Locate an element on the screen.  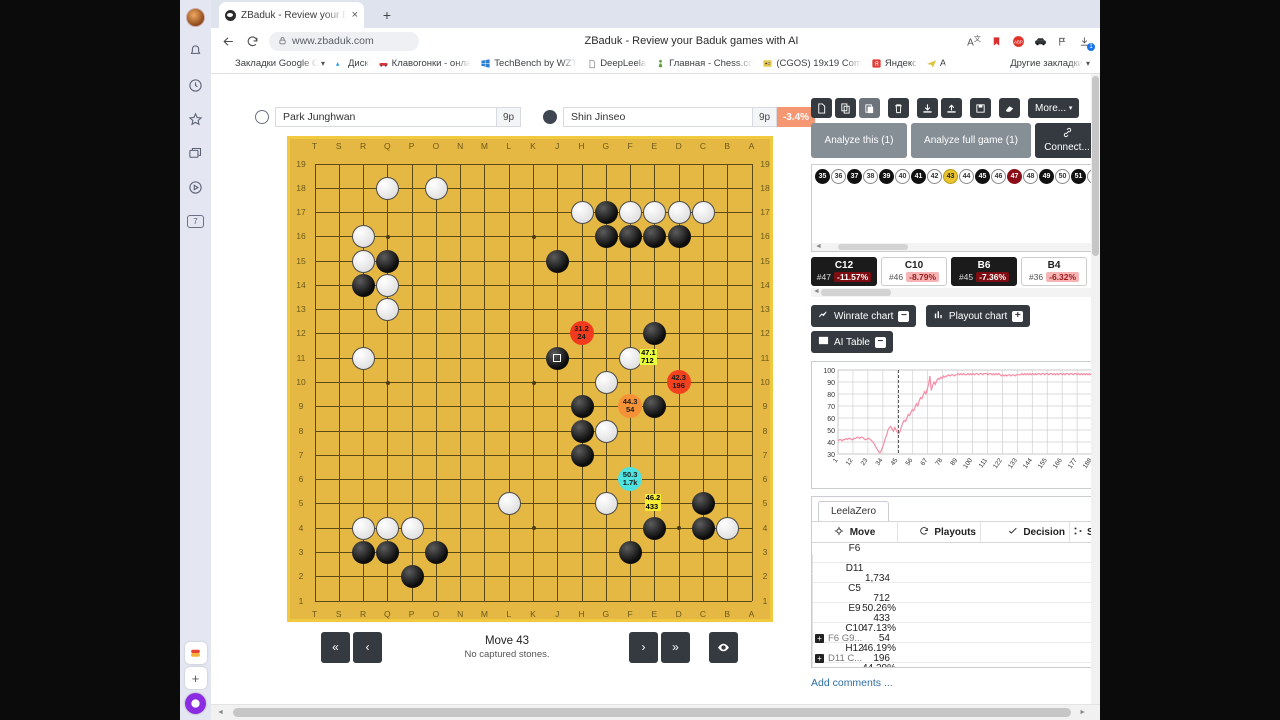
eraser-icon is located at coordinates (1009, 108).